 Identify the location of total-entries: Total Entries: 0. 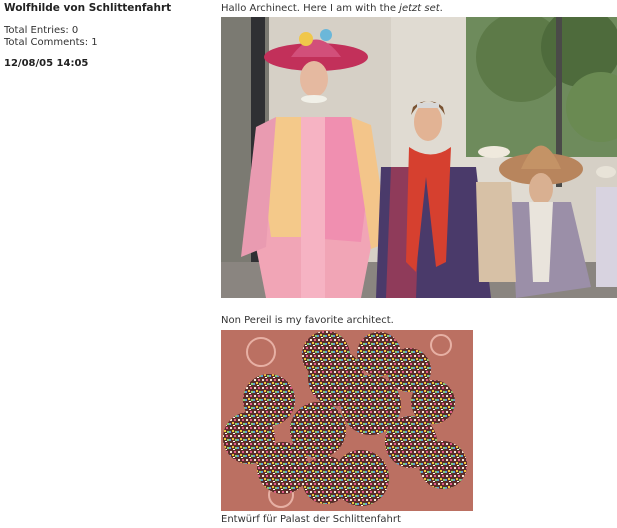
(41, 30).